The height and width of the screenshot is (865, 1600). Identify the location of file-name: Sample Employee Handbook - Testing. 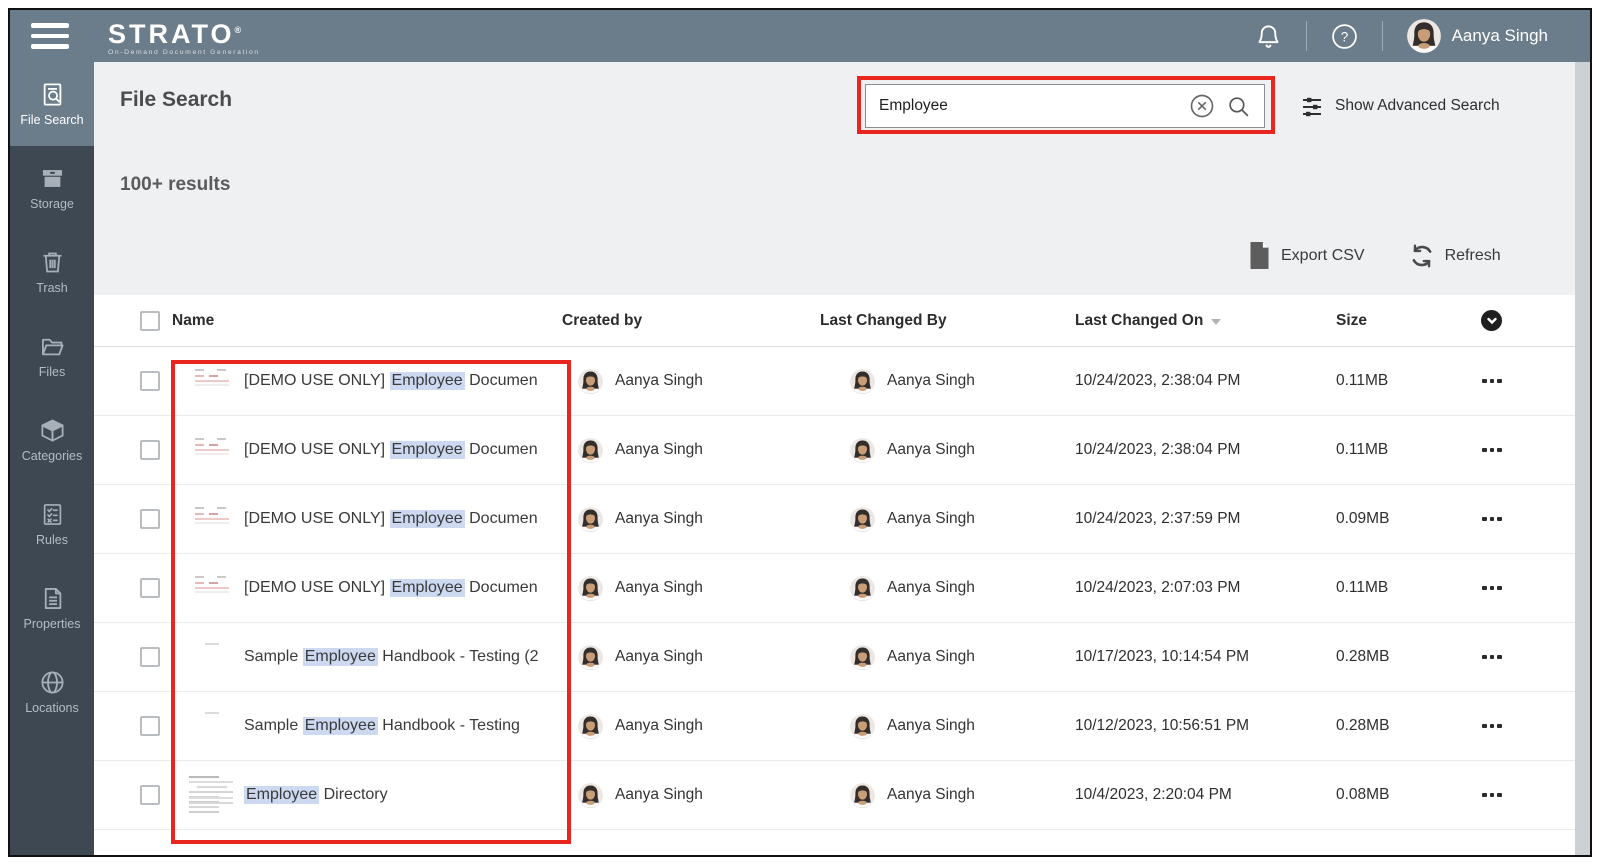
(382, 726).